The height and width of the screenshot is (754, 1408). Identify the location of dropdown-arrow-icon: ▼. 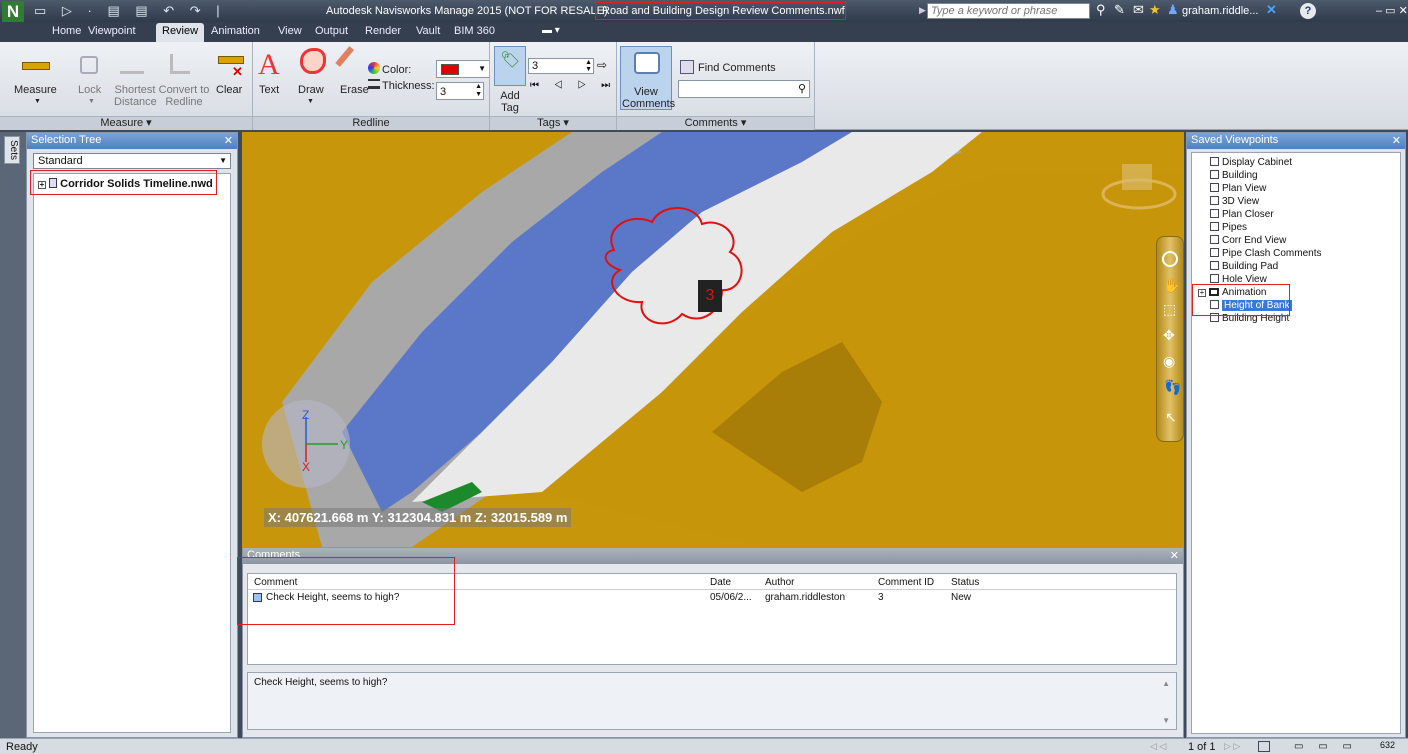
(37, 101).